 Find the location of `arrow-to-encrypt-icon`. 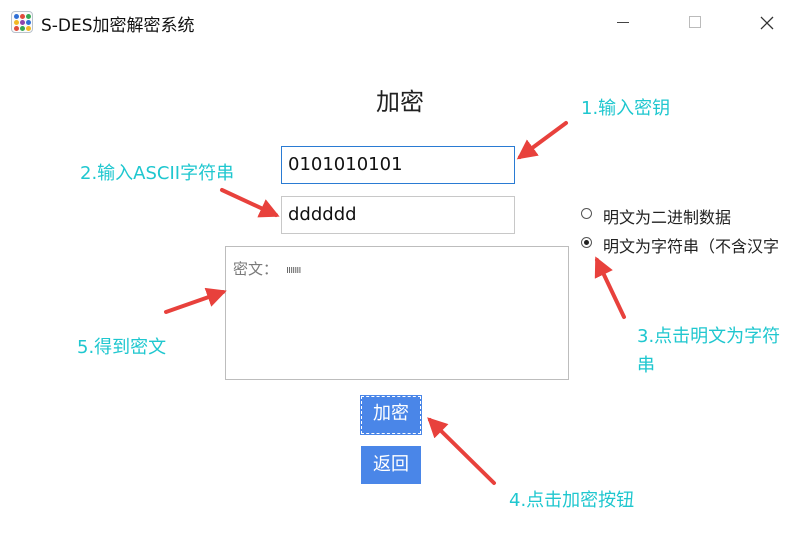

arrow-to-encrypt-icon is located at coordinates (461, 451).